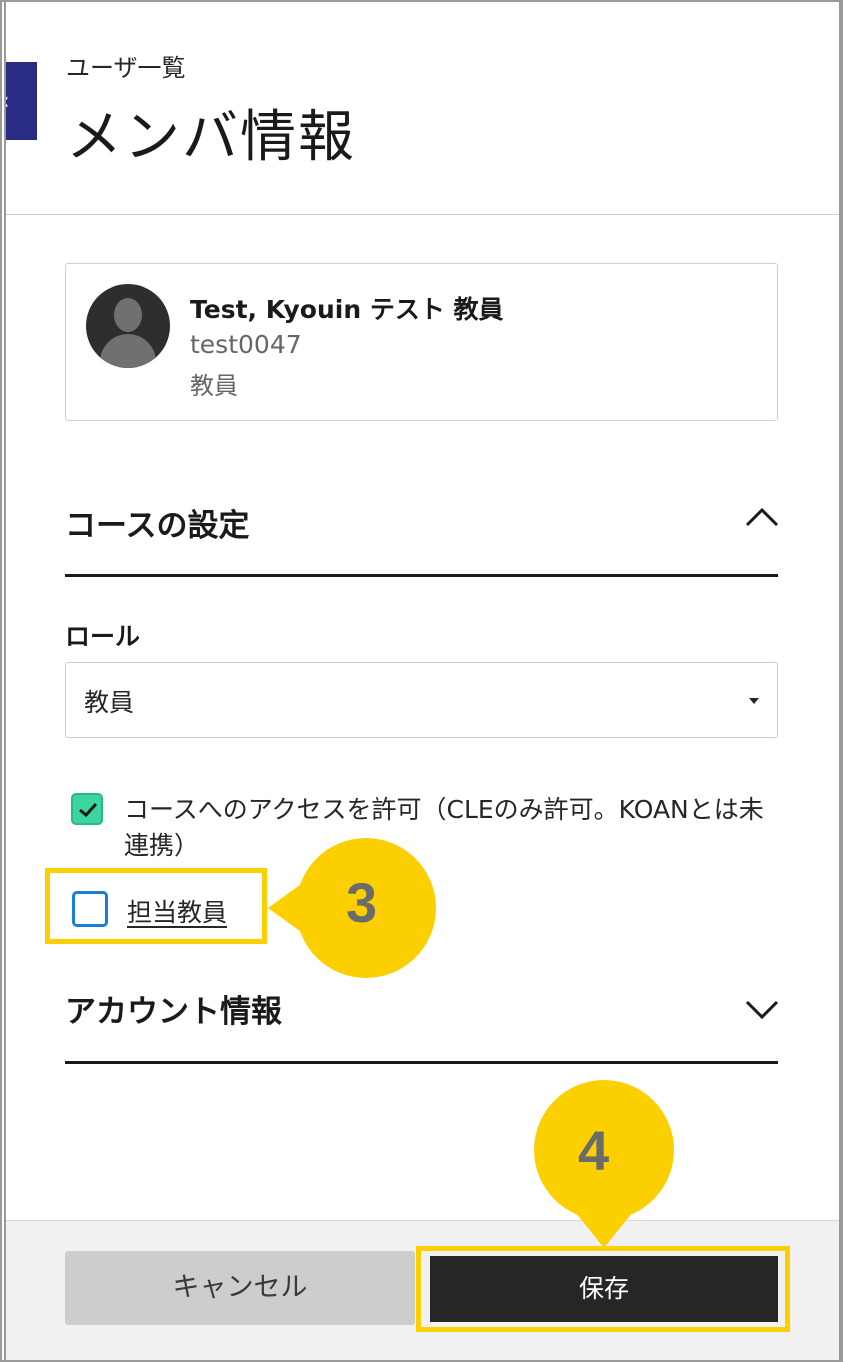 Image resolution: width=843 pixels, height=1362 pixels. Describe the element at coordinates (90, 909) in the screenshot. I see `teacher-checkbox` at that location.